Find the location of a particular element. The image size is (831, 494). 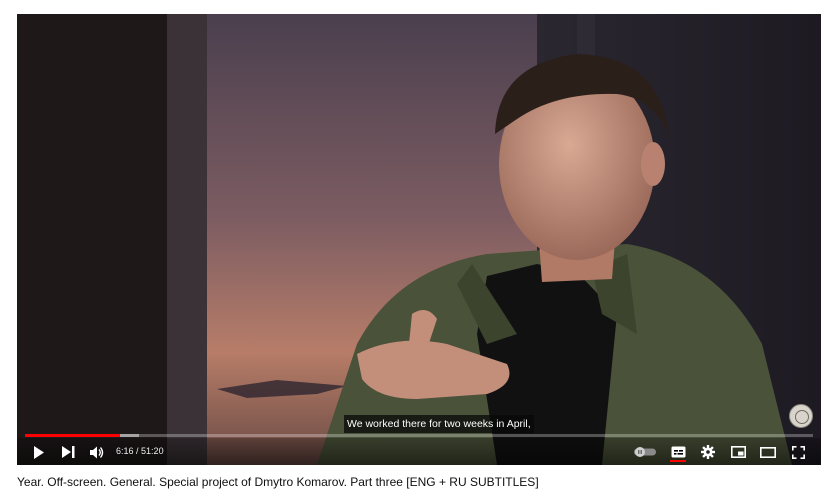

next-button is located at coordinates (68, 452).